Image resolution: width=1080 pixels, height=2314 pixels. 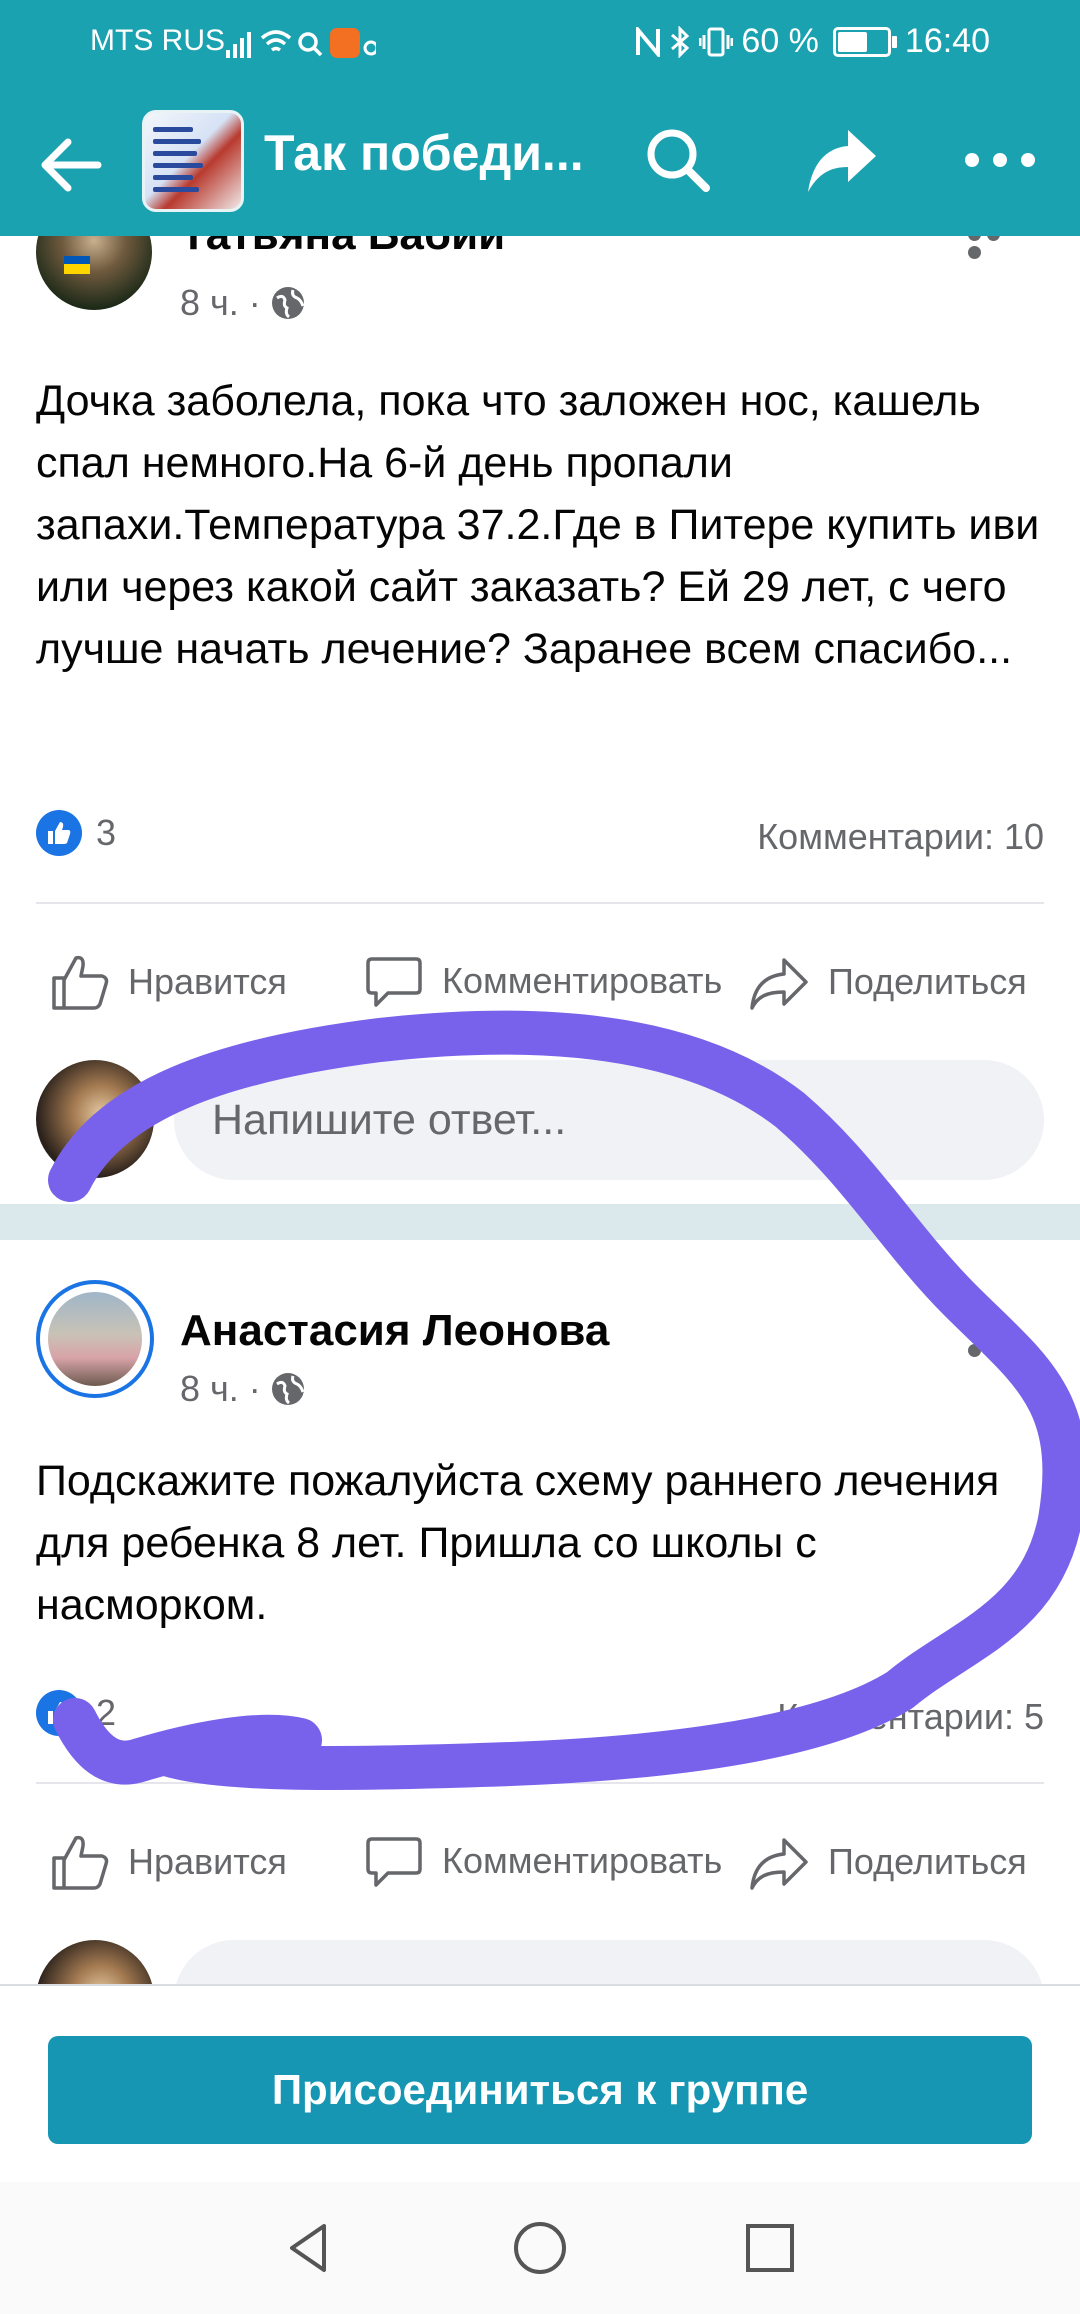 I want to click on status-right: 60 % 16:40, so click(x=812, y=41).